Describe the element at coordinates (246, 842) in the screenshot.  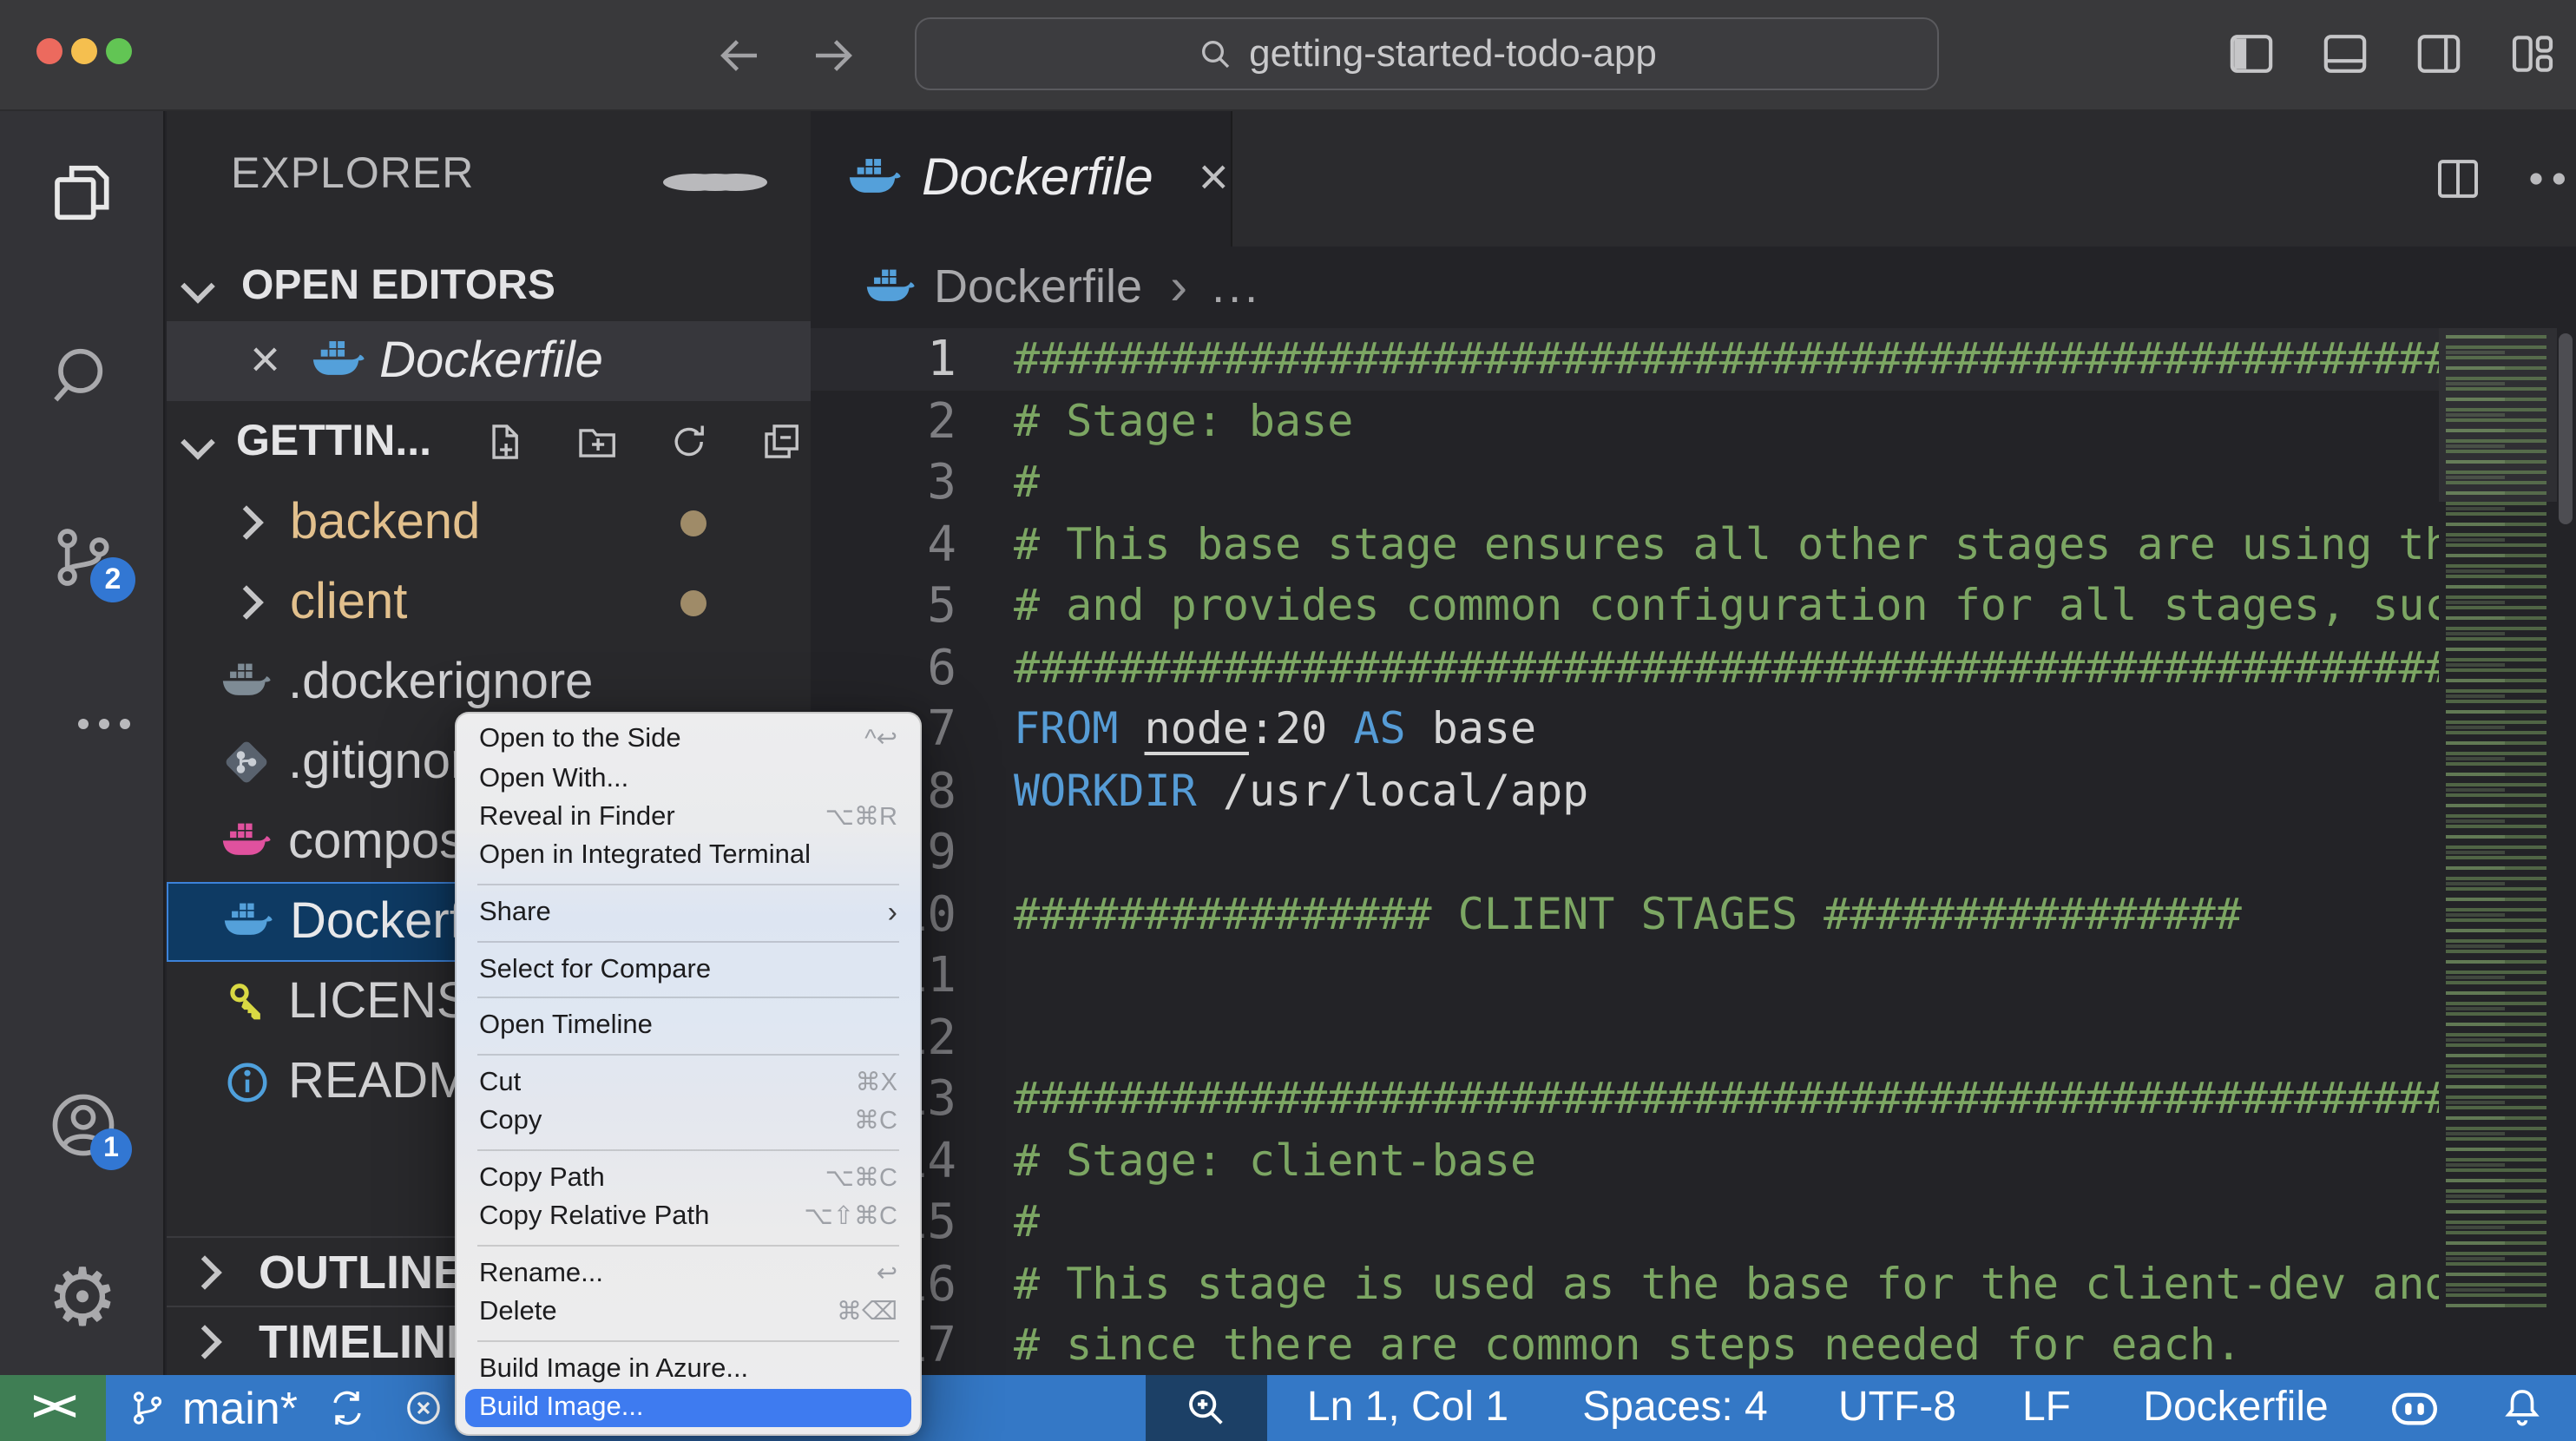
I see `docker-compose-file-icon` at that location.